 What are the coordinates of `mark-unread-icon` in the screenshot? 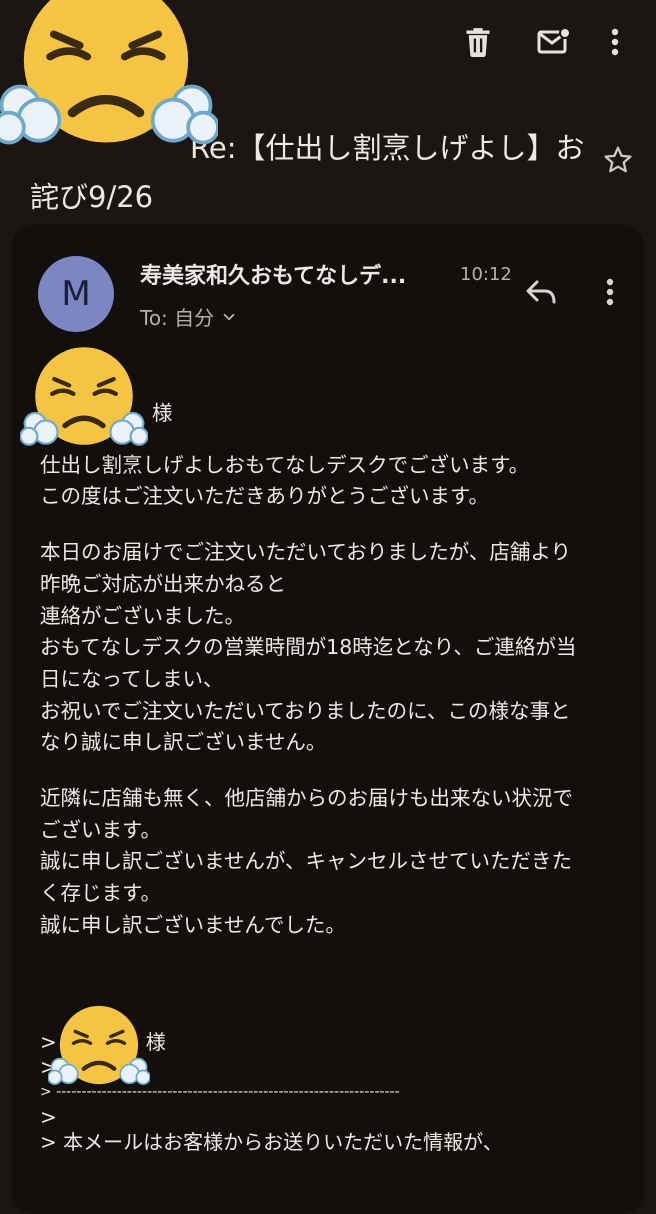 It's located at (554, 42).